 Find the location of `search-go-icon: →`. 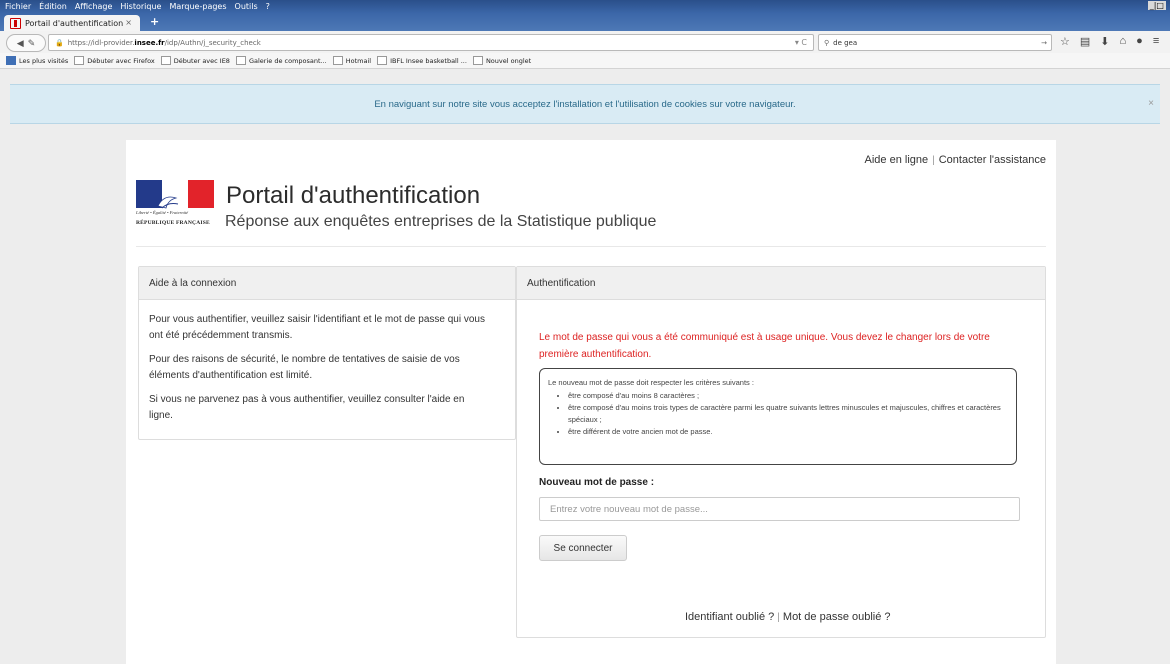

search-go-icon: → is located at coordinates (1044, 43).